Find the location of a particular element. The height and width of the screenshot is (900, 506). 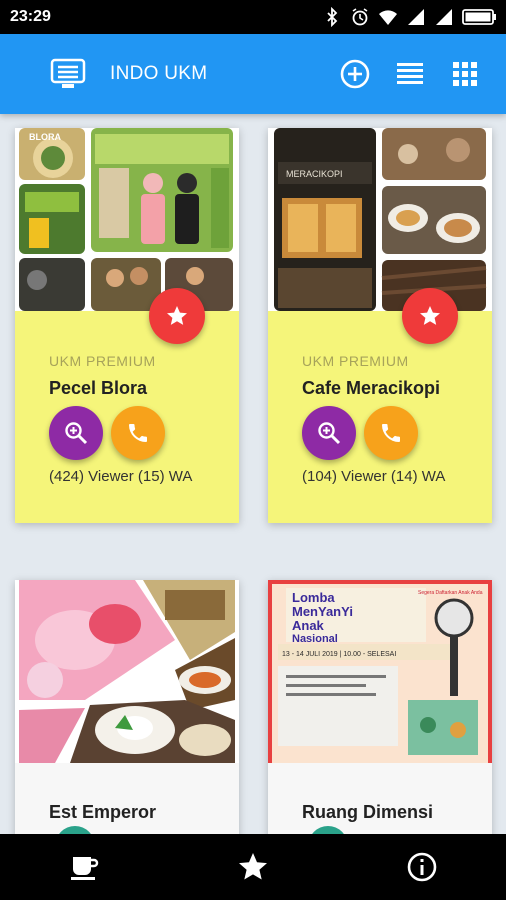

card-stats: (424) Viewer (15) WA is located at coordinates (121, 476).